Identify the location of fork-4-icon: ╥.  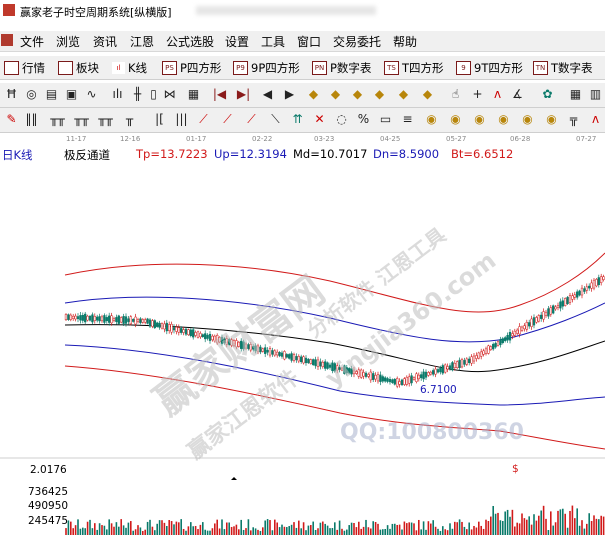
(129, 119).